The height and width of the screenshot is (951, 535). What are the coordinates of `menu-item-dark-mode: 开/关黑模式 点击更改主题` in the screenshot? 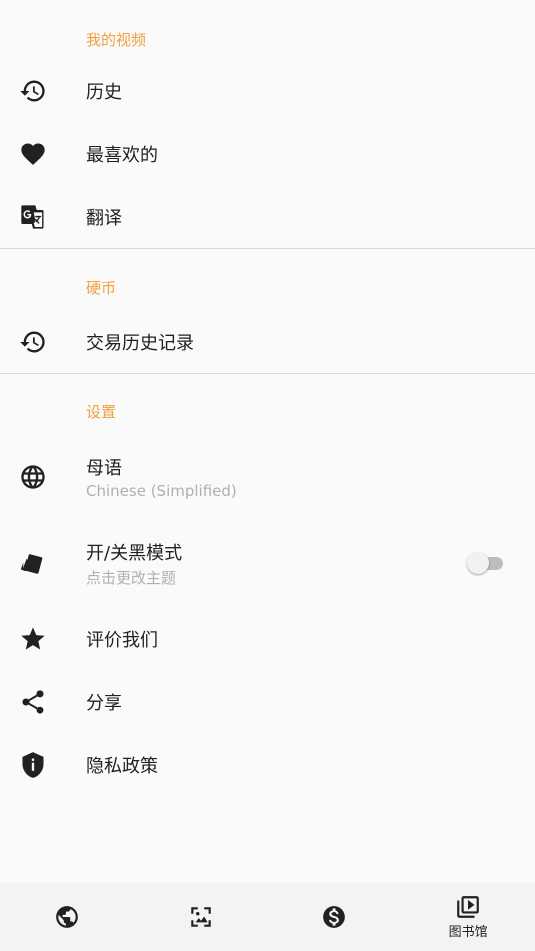 It's located at (267, 563).